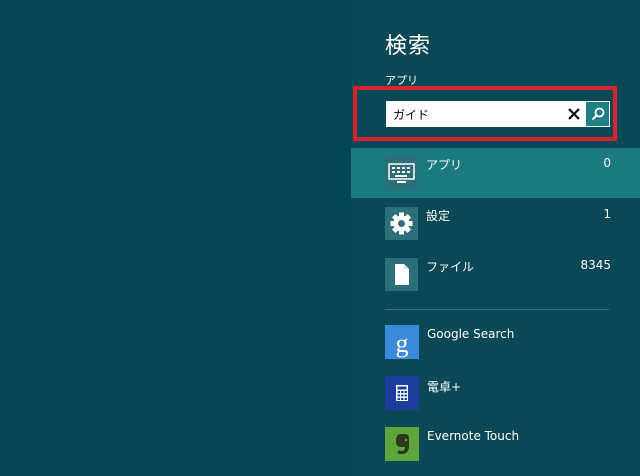  What do you see at coordinates (450, 267) in the screenshot?
I see `category-label: ファイル` at bounding box center [450, 267].